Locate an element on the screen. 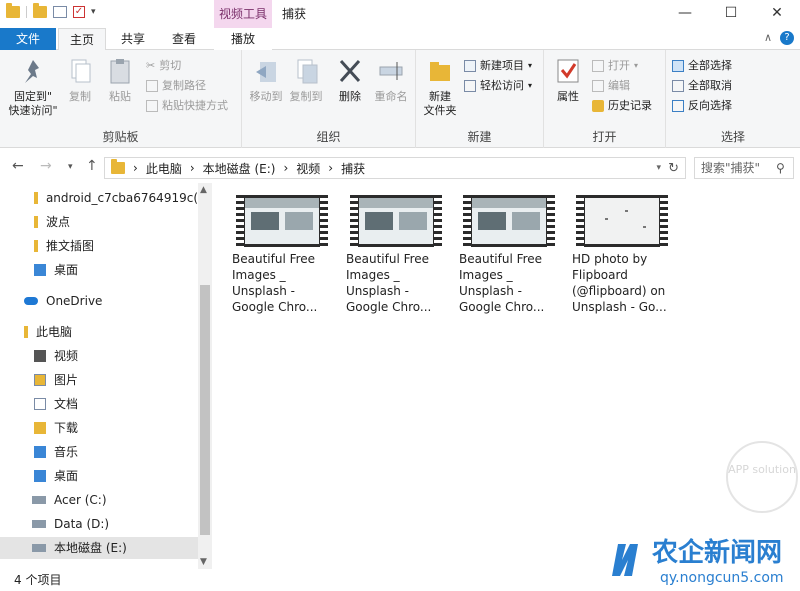  pin-quick-access-button: 固定到" 快速访问" is located at coordinates (33, 87).